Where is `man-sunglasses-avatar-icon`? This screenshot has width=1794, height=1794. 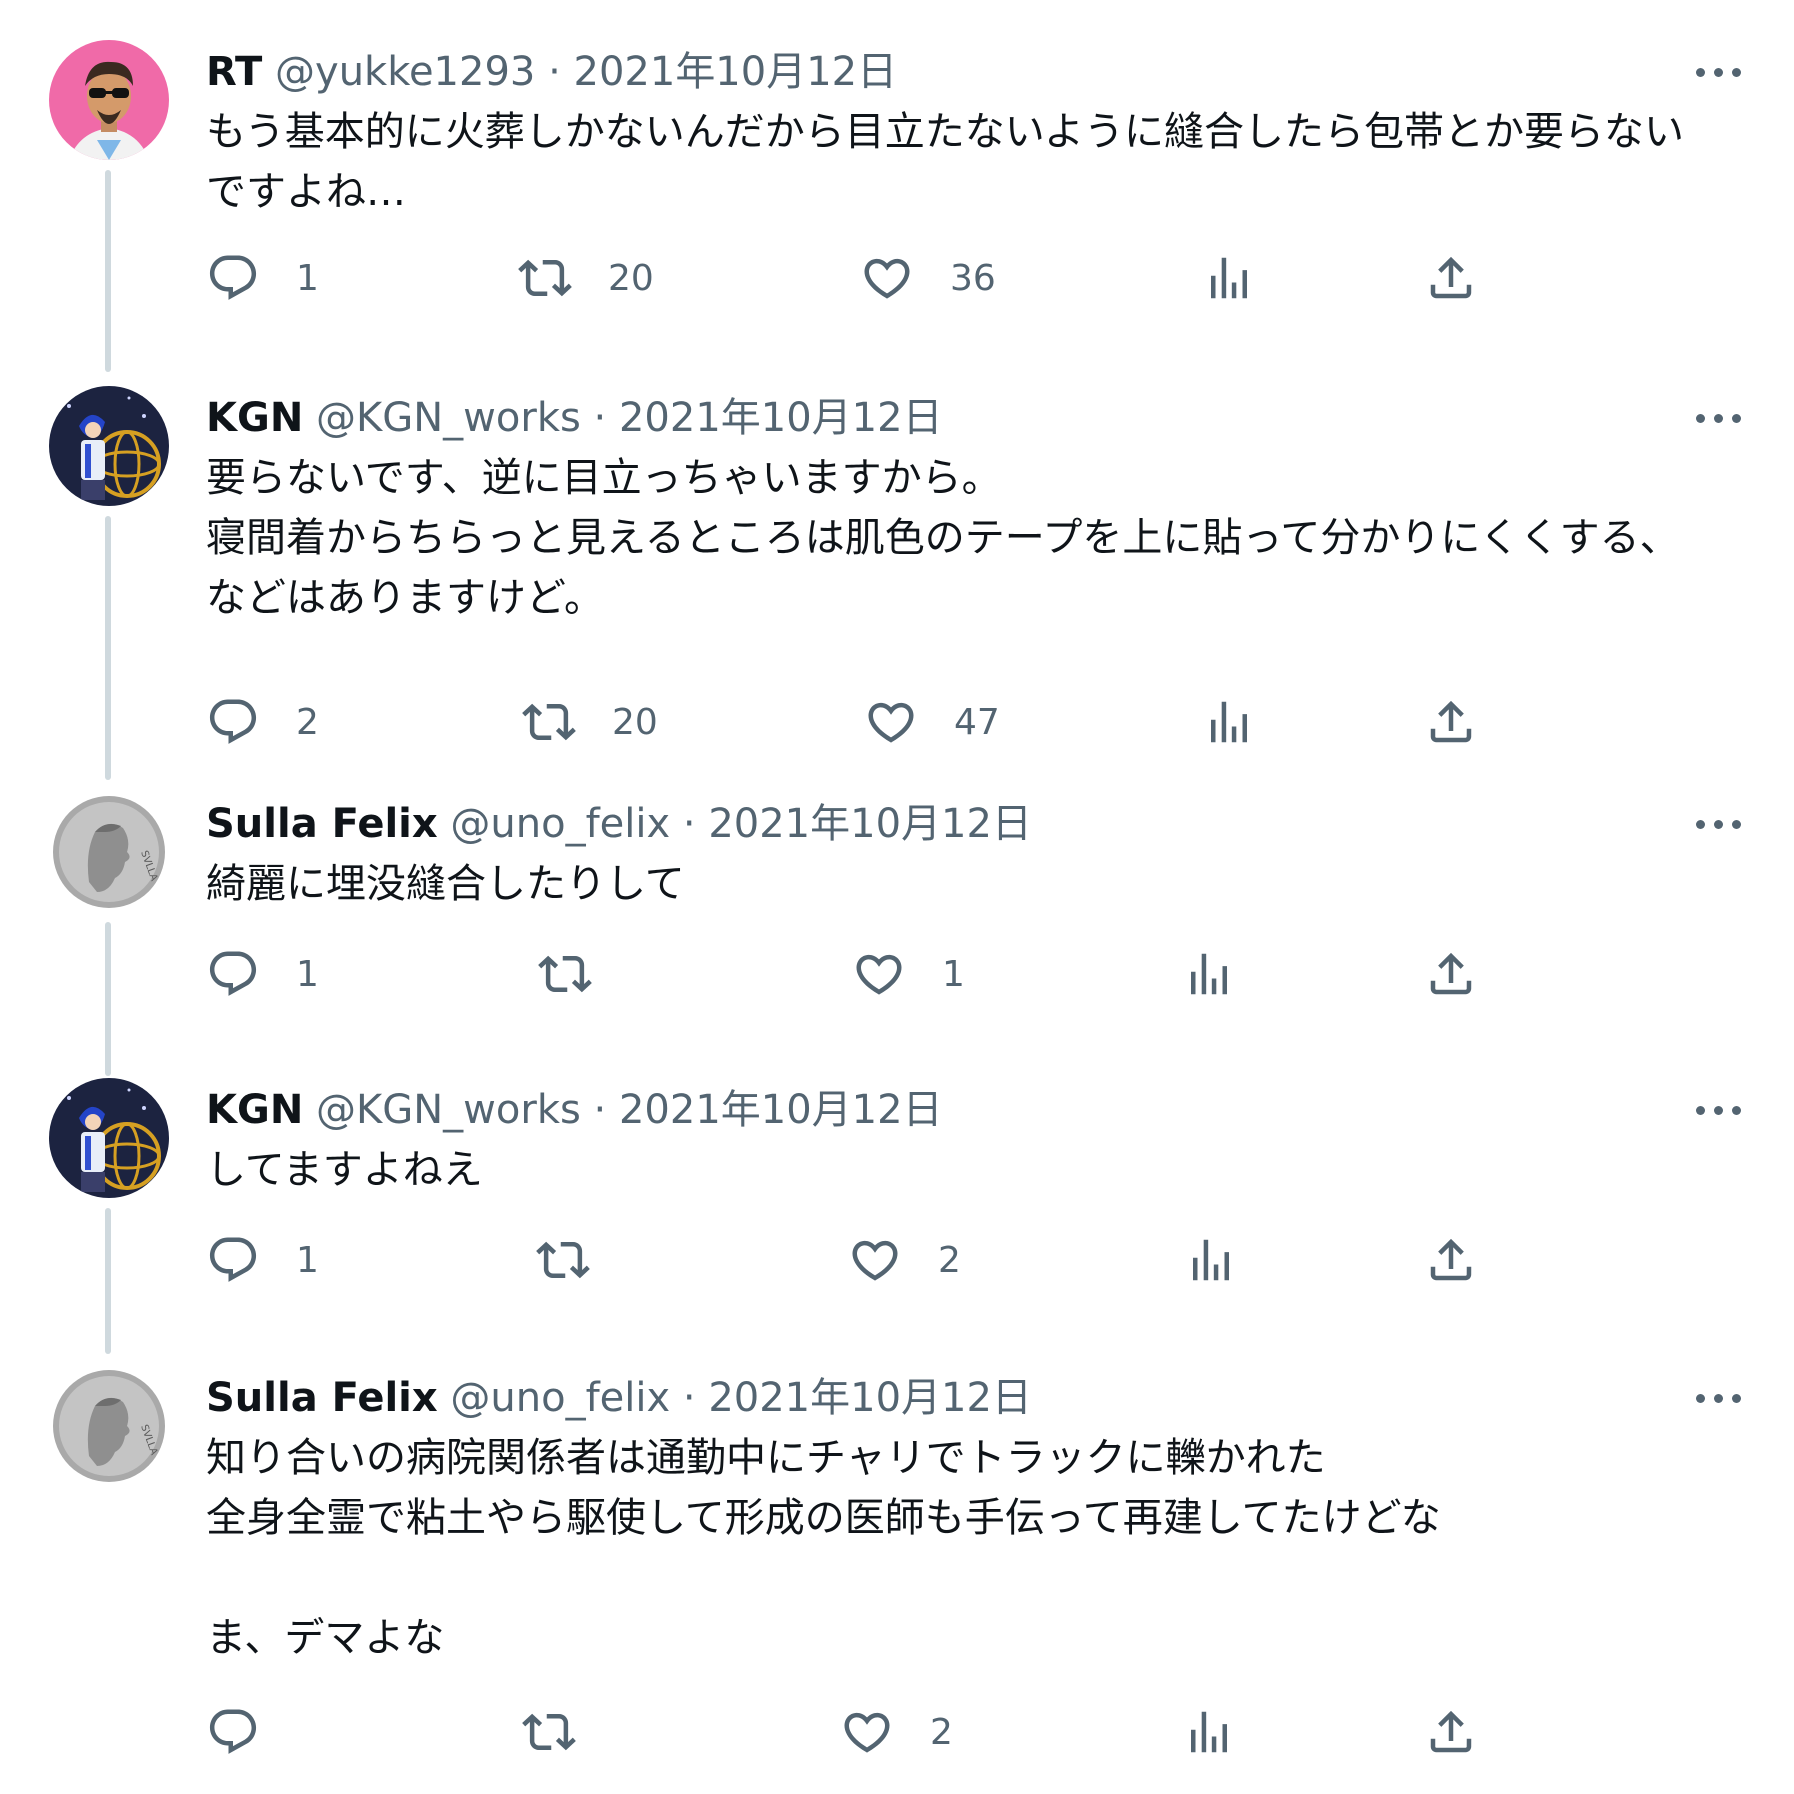 man-sunglasses-avatar-icon is located at coordinates (109, 100).